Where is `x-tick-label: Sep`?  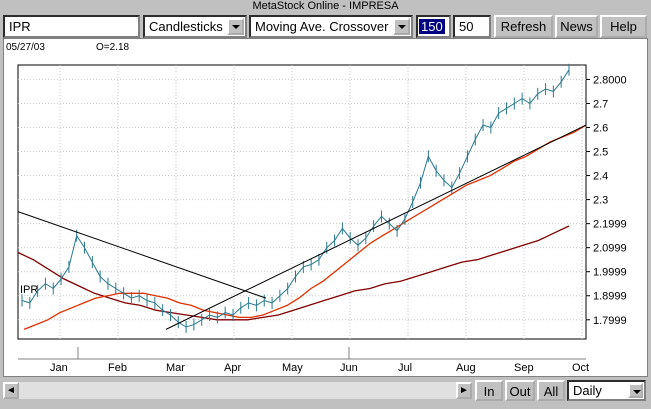
x-tick-label: Sep is located at coordinates (524, 368).